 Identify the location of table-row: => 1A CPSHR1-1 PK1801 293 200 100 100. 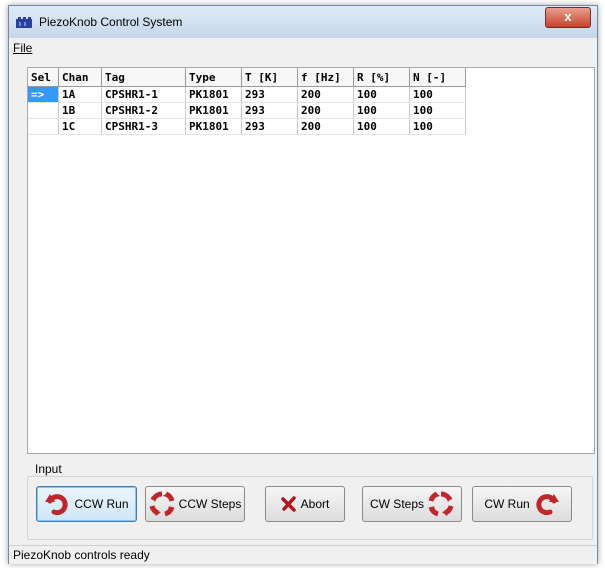
(247, 94).